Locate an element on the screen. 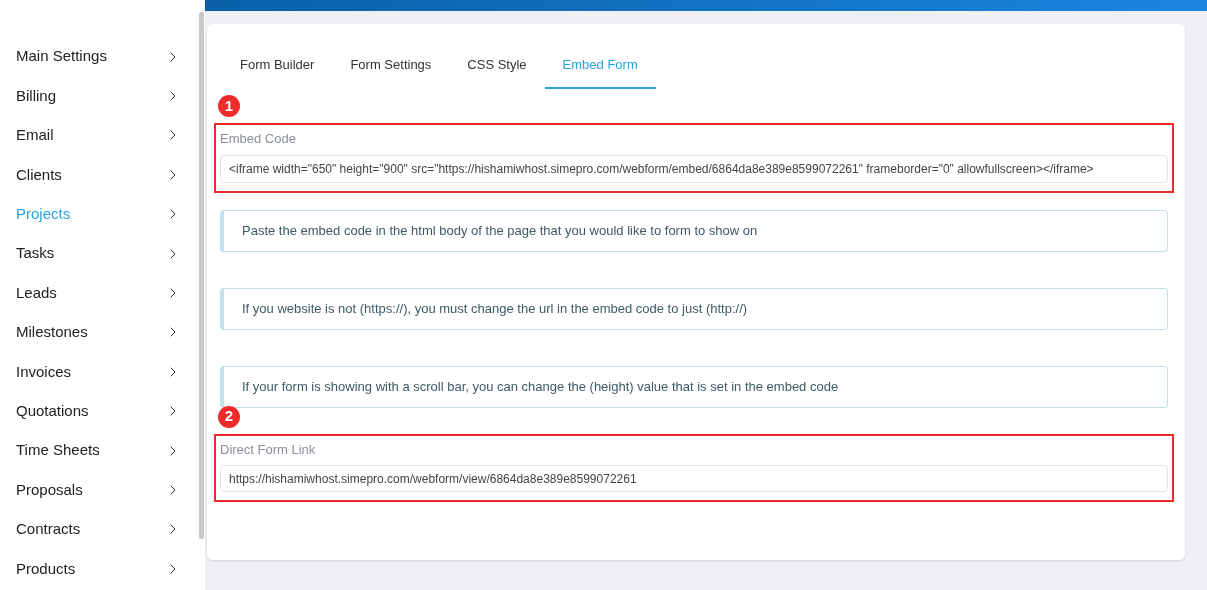 This screenshot has height=590, width=1207. sidebar-item: Products is located at coordinates (99, 569).